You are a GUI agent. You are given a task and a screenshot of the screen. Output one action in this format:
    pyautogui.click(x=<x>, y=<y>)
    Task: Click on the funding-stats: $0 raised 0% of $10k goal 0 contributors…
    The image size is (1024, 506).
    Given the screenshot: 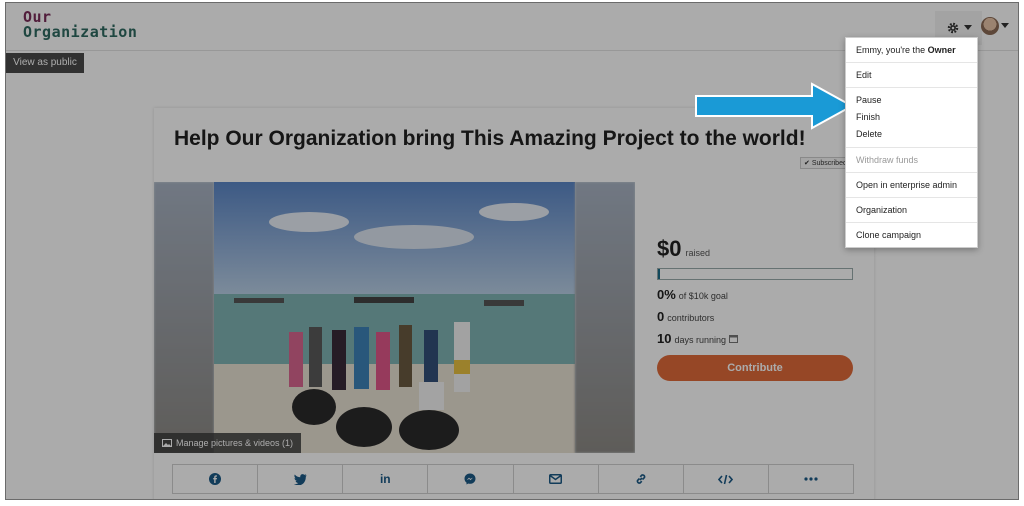 What is the action you would take?
    pyautogui.click(x=755, y=308)
    